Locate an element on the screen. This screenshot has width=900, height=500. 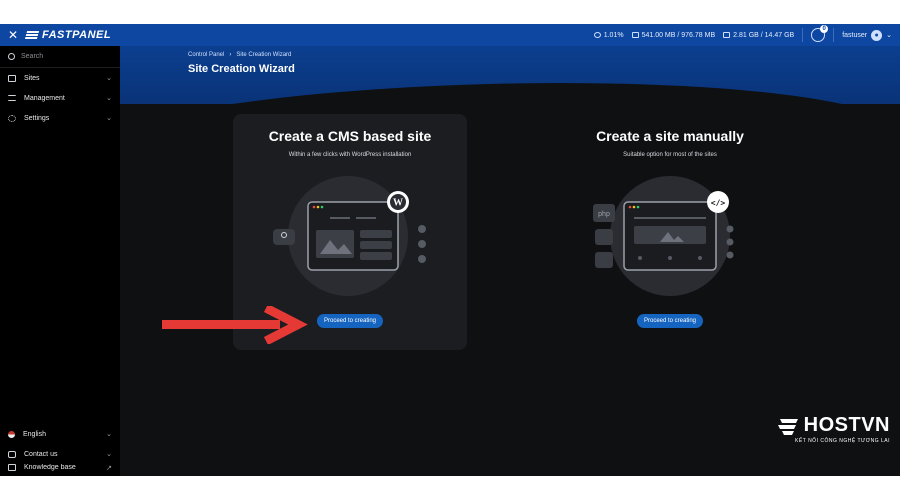
cms-illustration: W is located at coordinates (349, 236).